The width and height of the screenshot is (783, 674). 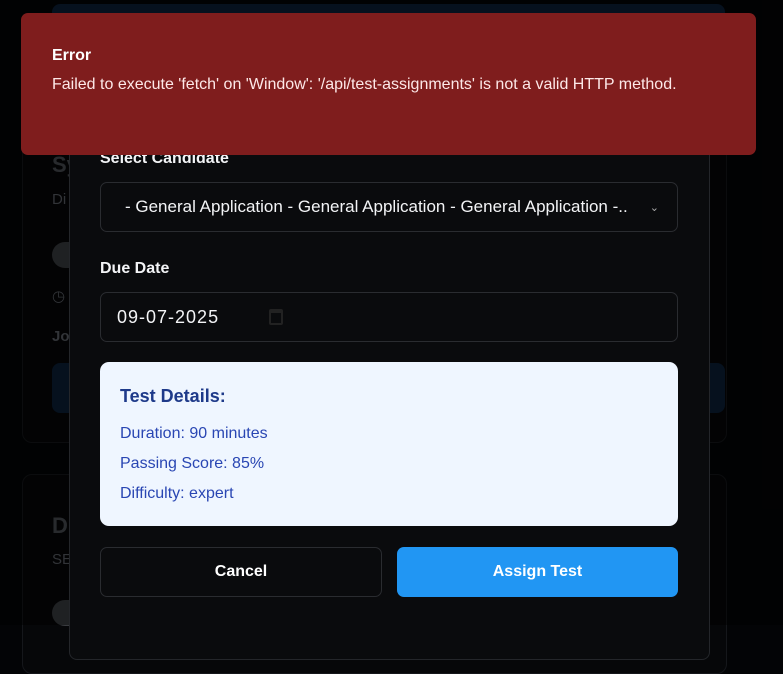 What do you see at coordinates (389, 317) in the screenshot?
I see `due-date-input: 09-07-2025` at bounding box center [389, 317].